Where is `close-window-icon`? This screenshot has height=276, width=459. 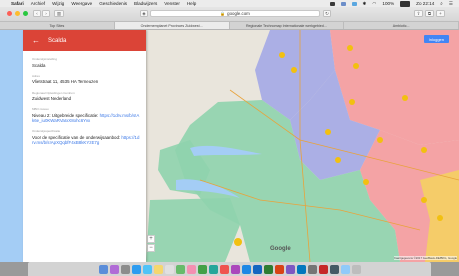 close-window-icon is located at coordinates (9, 13).